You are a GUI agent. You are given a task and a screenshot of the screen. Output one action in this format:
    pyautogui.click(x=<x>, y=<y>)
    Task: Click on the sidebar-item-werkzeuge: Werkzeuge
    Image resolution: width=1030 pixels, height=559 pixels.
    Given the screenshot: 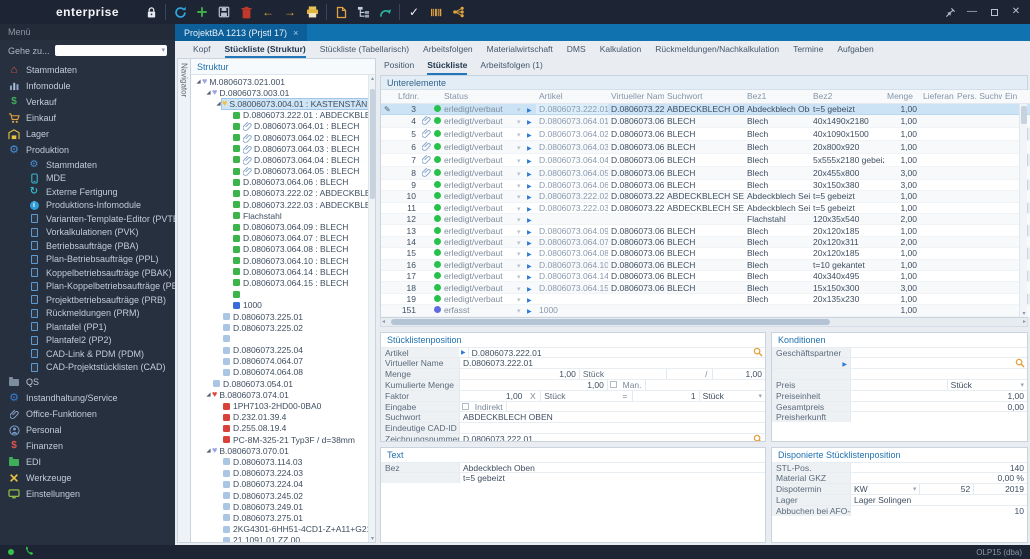 What is the action you would take?
    pyautogui.click(x=87, y=478)
    